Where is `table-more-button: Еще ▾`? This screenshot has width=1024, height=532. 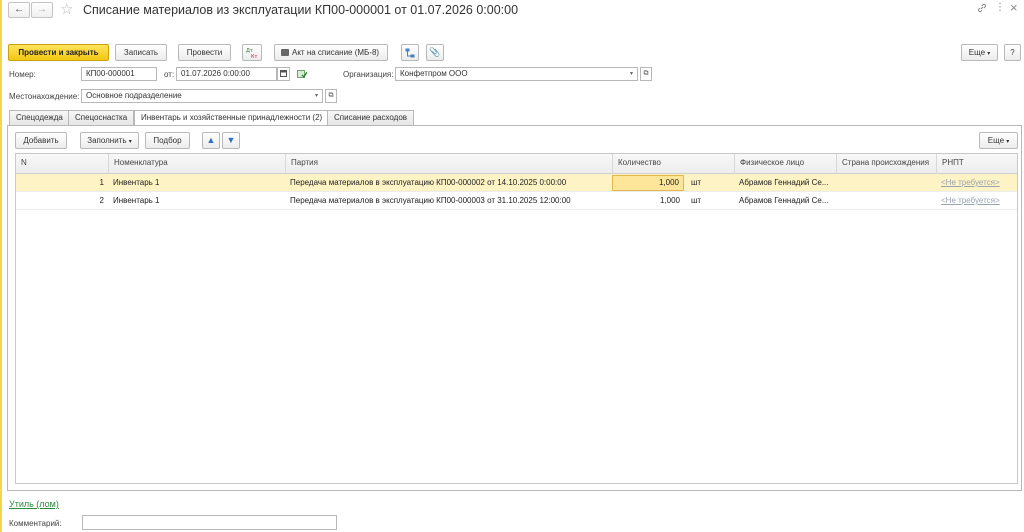
table-more-button: Еще ▾ is located at coordinates (998, 140).